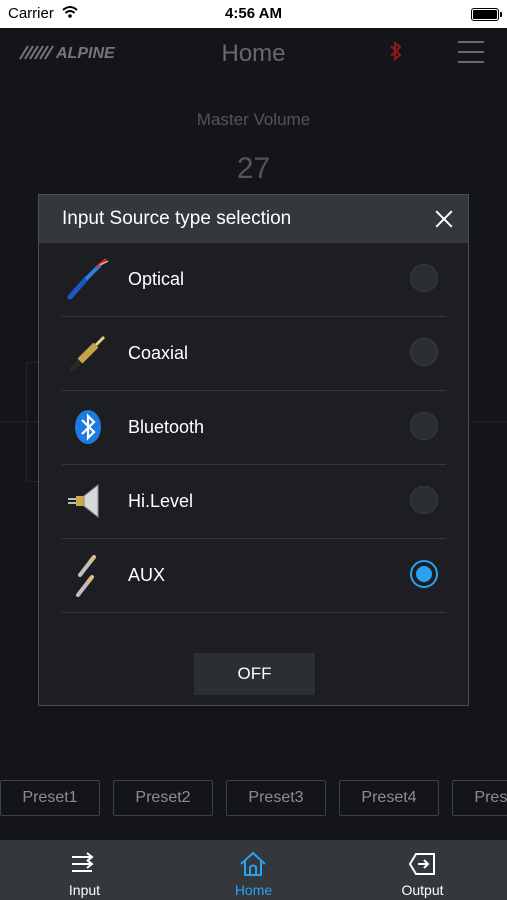 This screenshot has height=900, width=507. Describe the element at coordinates (389, 798) in the screenshot. I see `preset-4-button: Preset4` at that location.